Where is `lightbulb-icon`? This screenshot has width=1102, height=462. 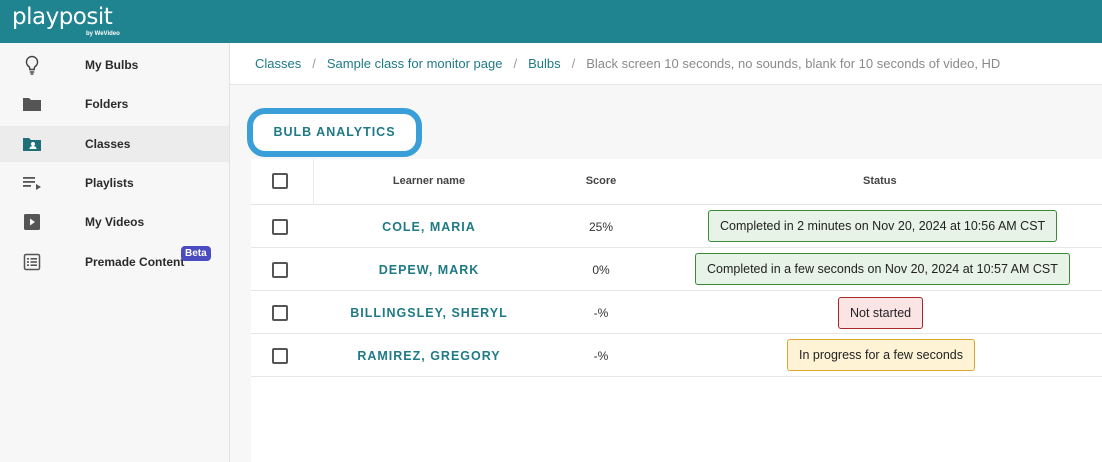 lightbulb-icon is located at coordinates (32, 65).